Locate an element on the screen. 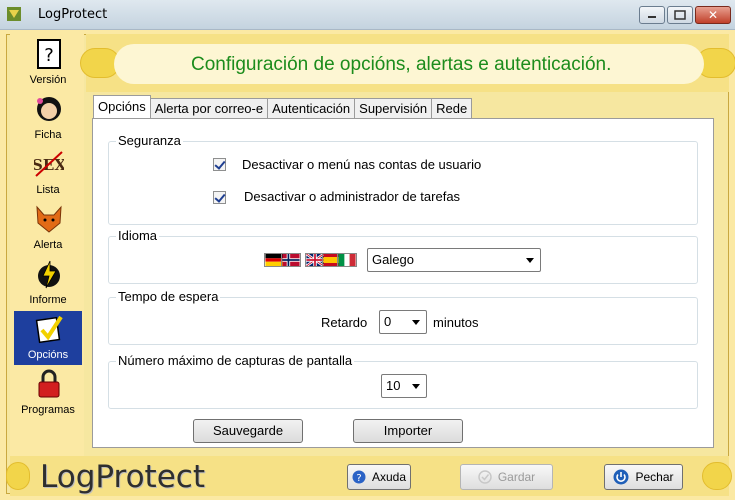  sidebar: ? Versión Ficha SEX Lista Alerta Informe is located at coordinates (47, 247).